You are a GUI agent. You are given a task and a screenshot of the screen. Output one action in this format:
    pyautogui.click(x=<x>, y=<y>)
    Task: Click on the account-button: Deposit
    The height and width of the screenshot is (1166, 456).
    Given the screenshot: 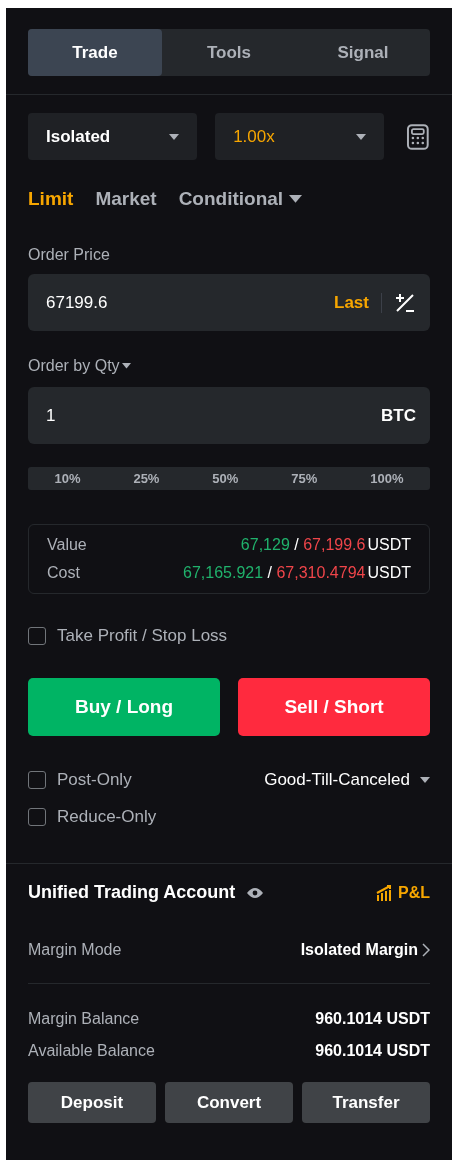 What is the action you would take?
    pyautogui.click(x=92, y=1102)
    